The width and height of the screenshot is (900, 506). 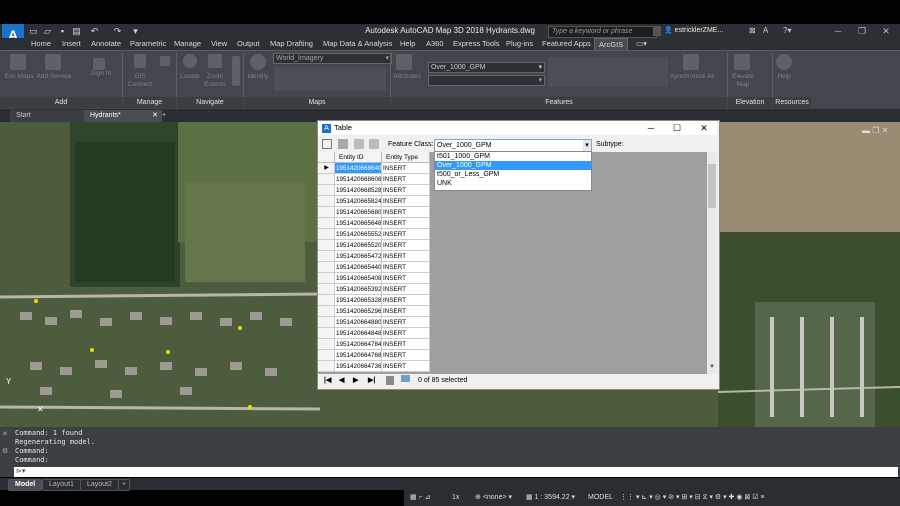 I want to click on entity-id-cell: 1951420665472, so click(x=358, y=256).